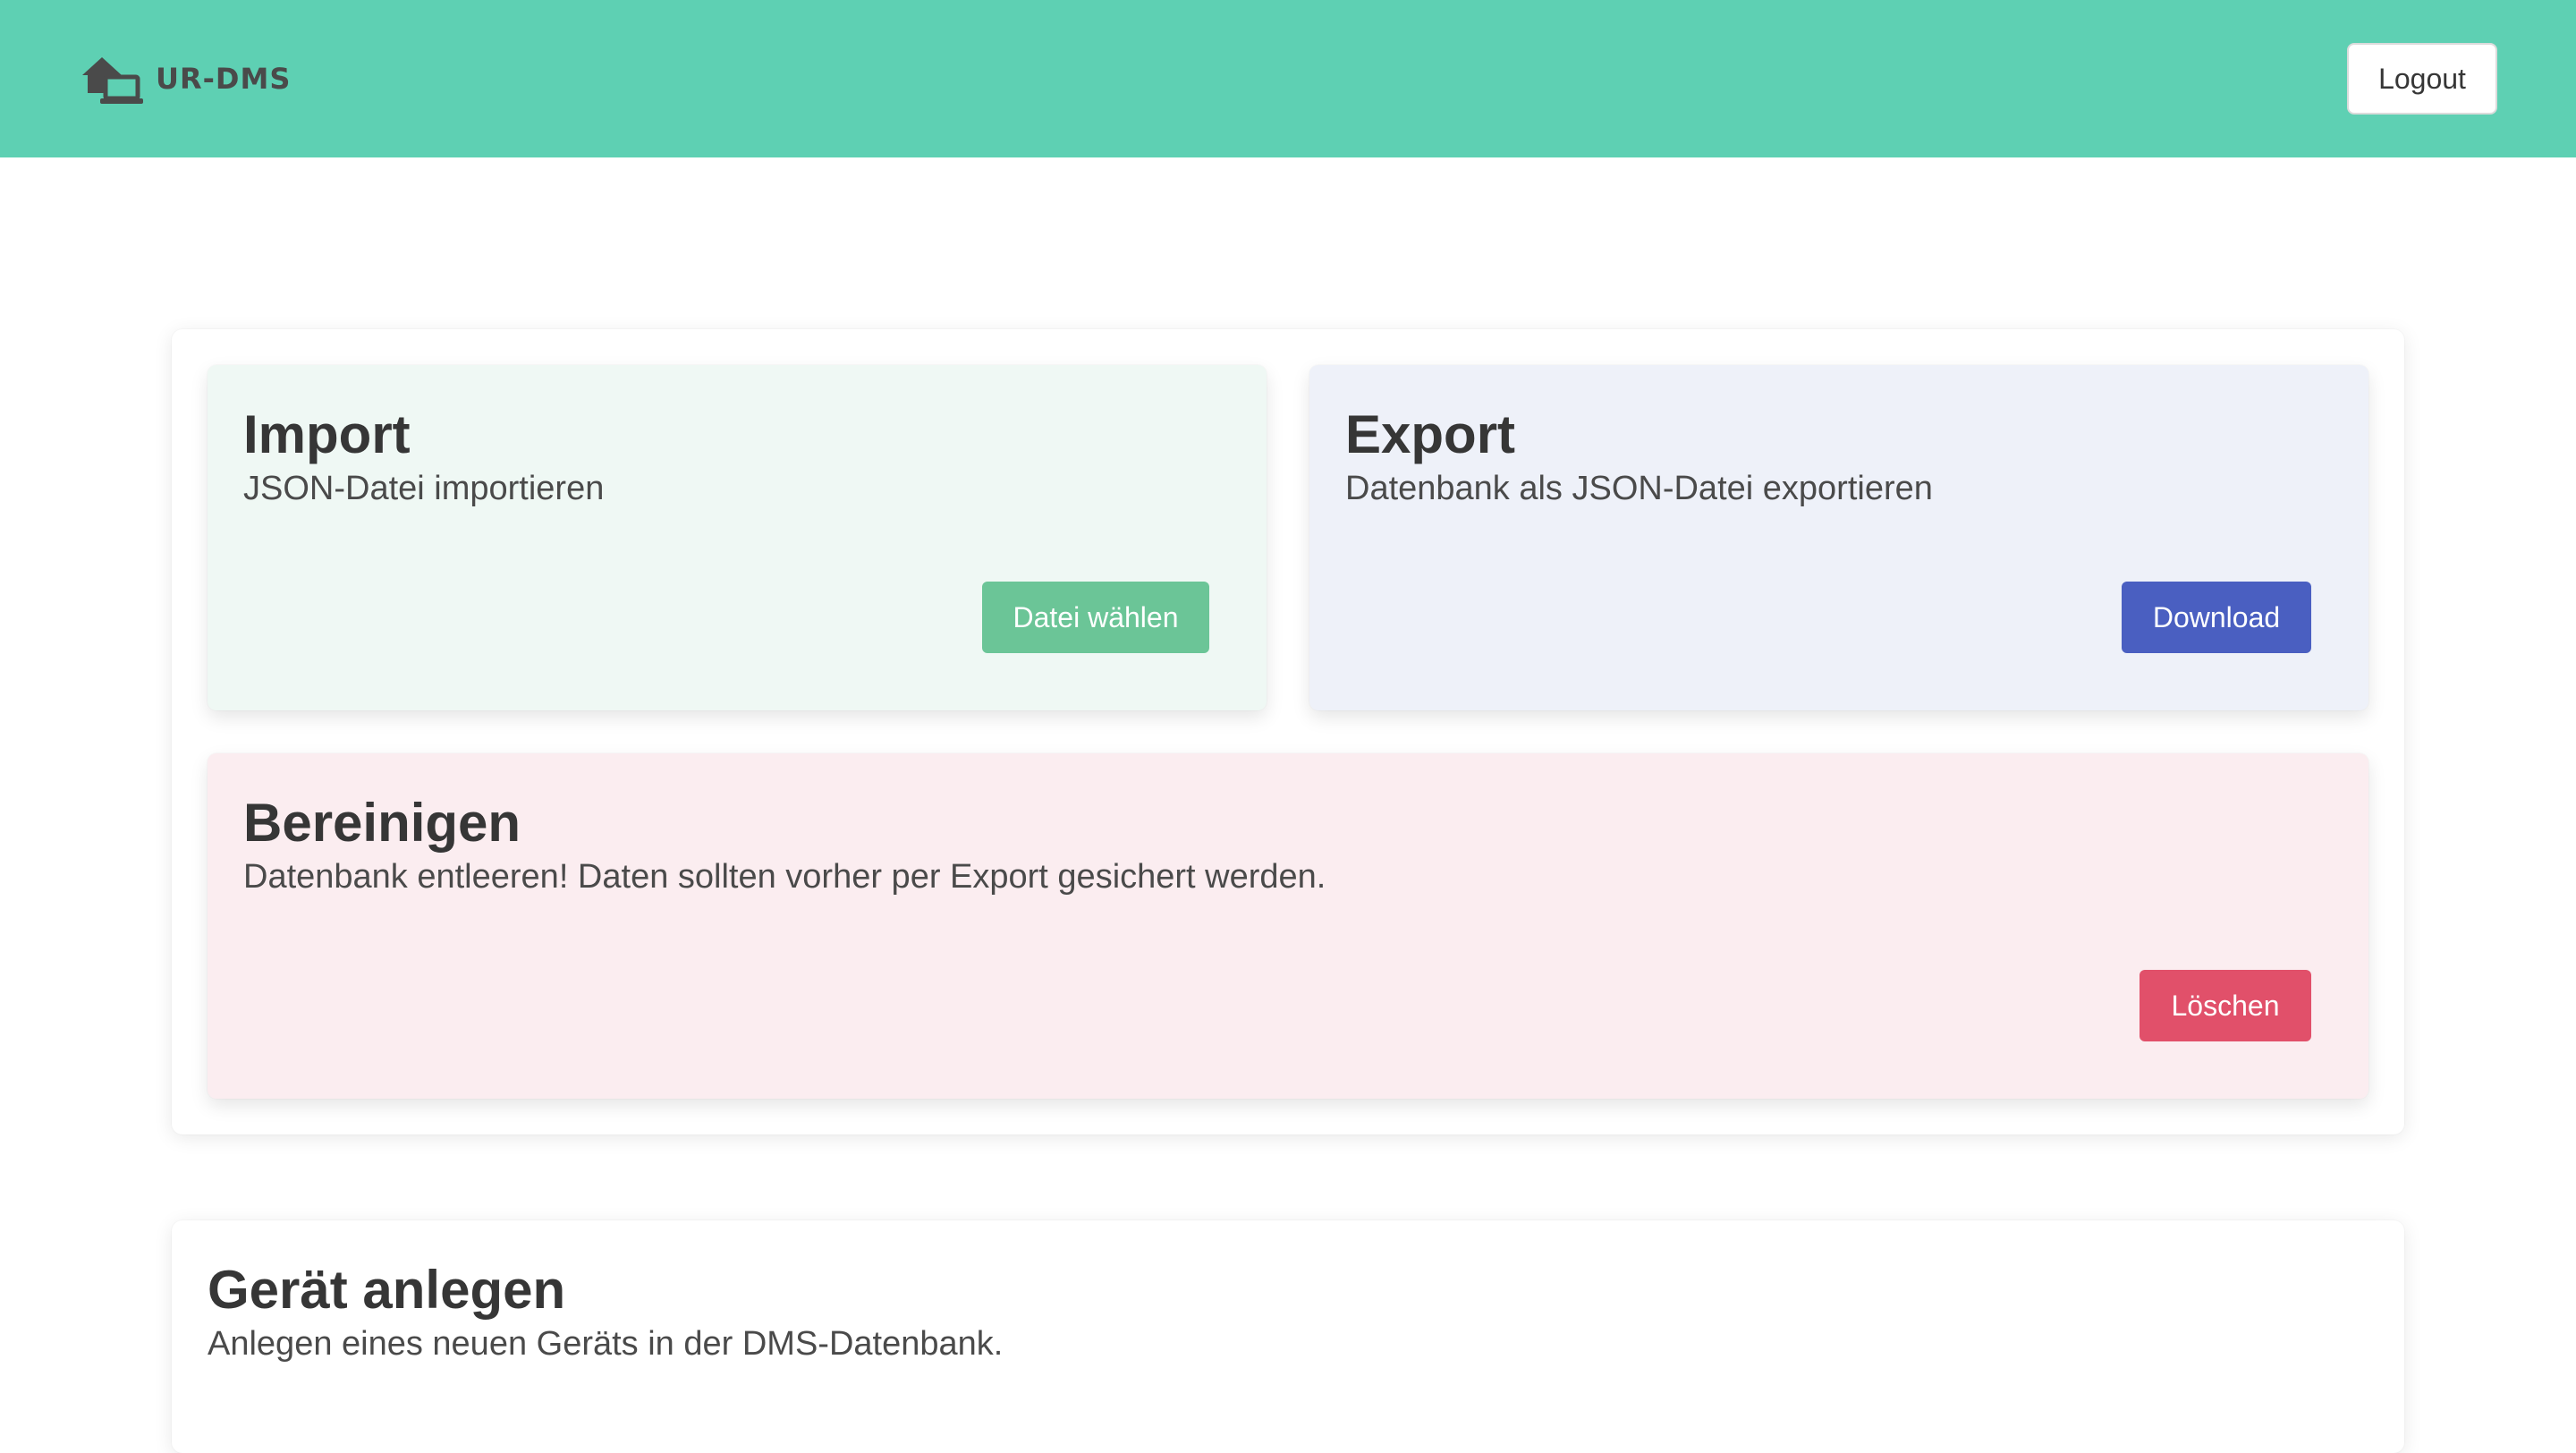 This screenshot has width=2576, height=1453. What do you see at coordinates (2422, 79) in the screenshot?
I see `logout-button: Logout` at bounding box center [2422, 79].